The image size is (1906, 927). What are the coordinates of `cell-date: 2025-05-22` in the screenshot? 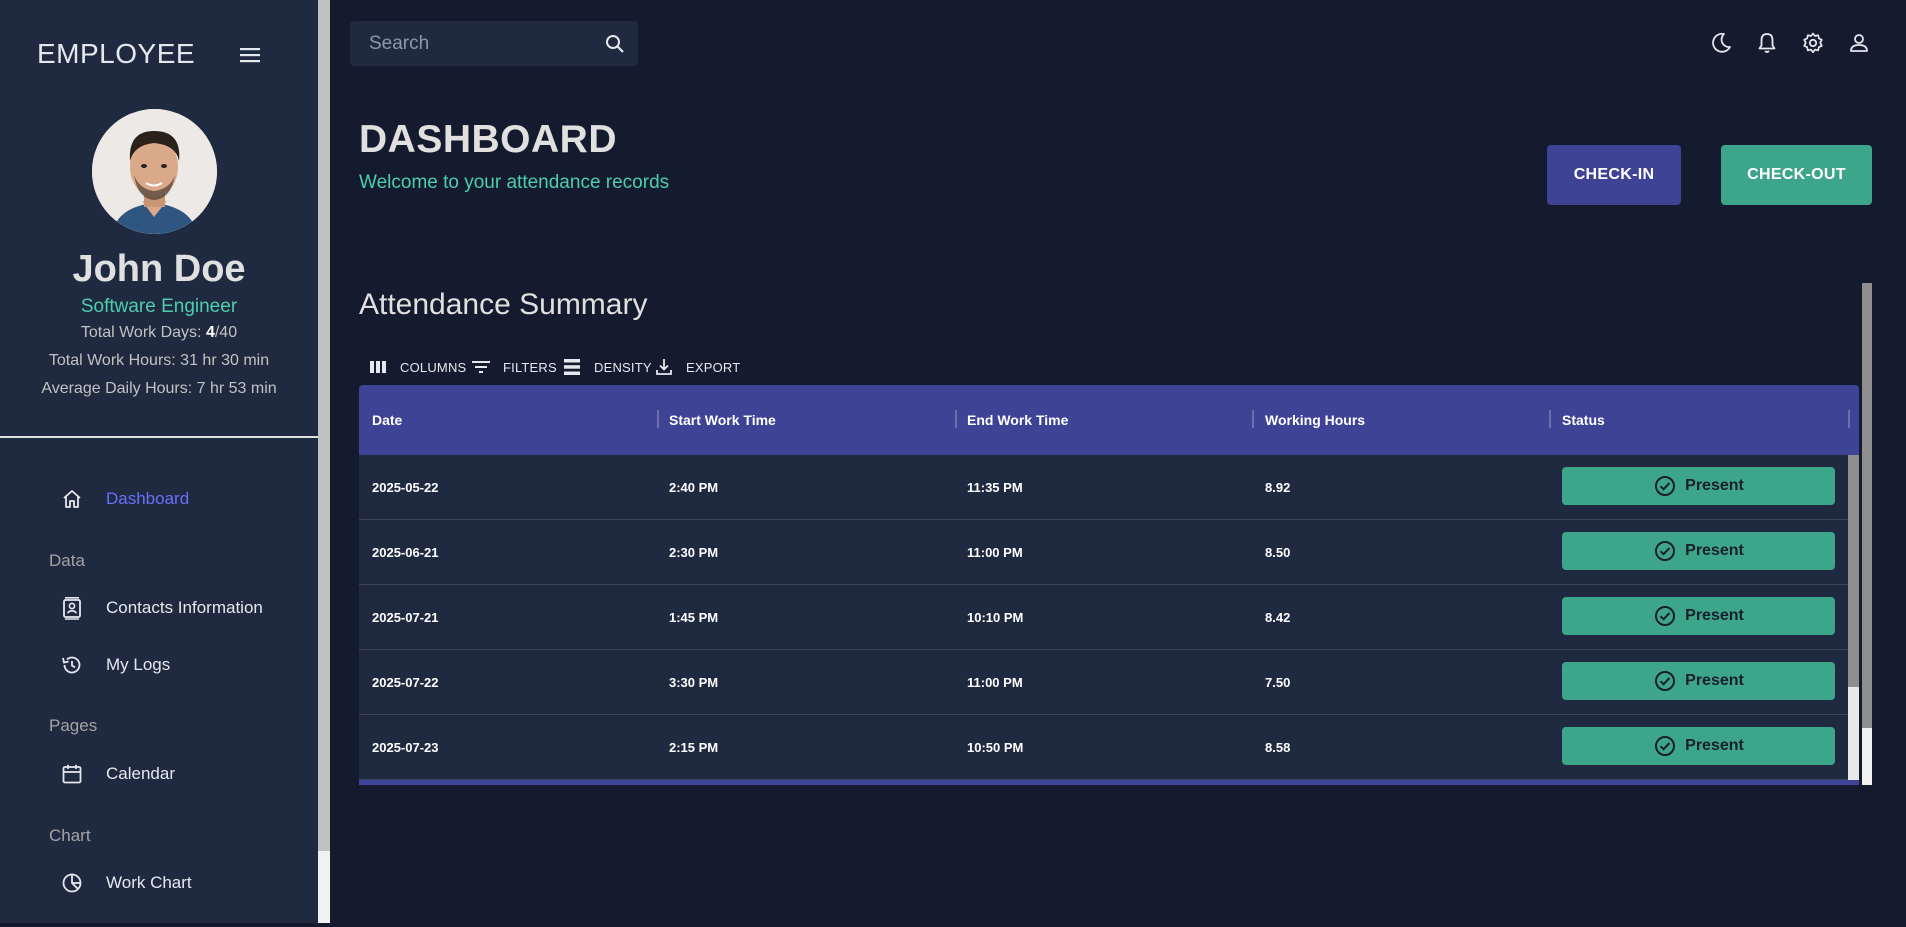 It's located at (405, 487).